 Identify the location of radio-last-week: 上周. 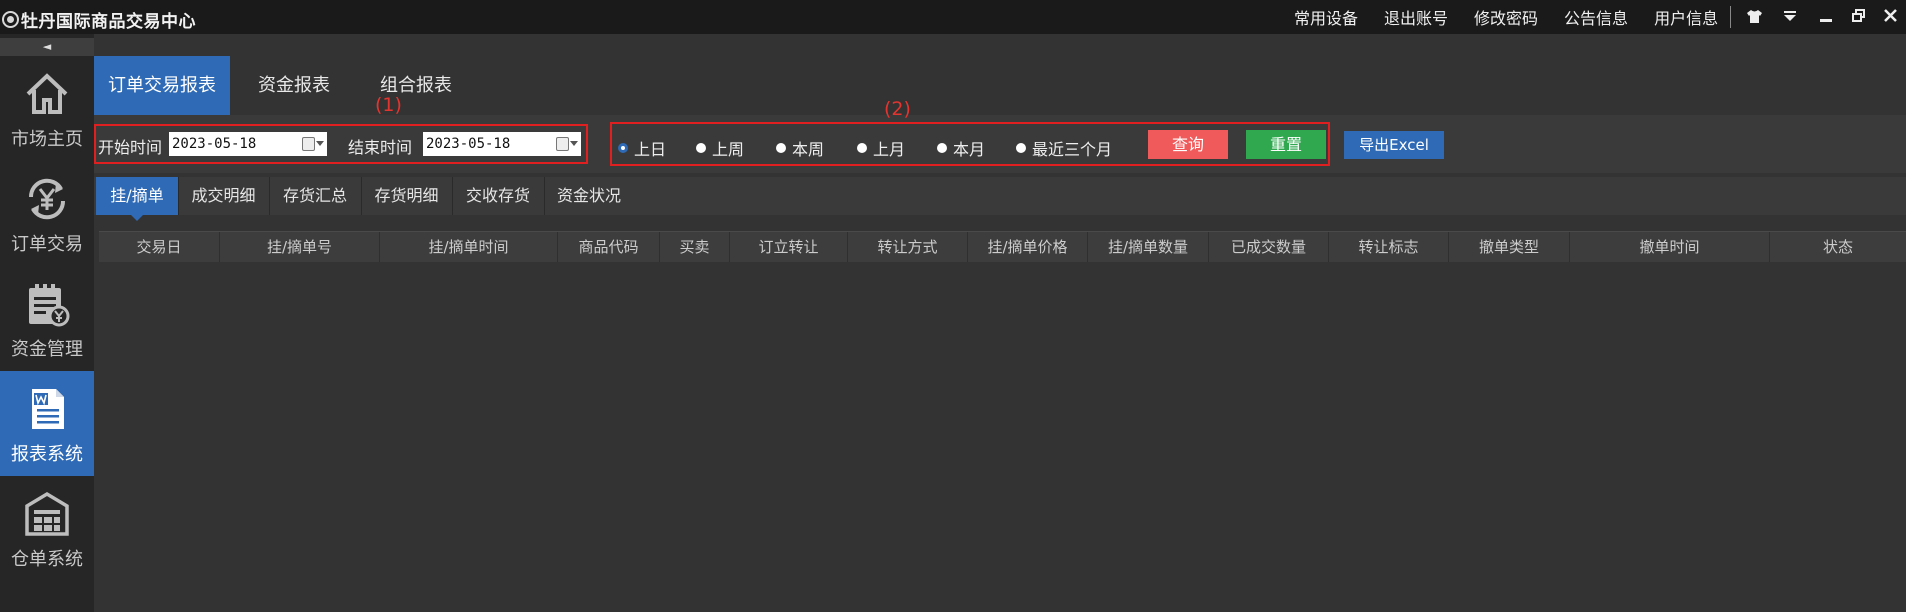
(720, 148).